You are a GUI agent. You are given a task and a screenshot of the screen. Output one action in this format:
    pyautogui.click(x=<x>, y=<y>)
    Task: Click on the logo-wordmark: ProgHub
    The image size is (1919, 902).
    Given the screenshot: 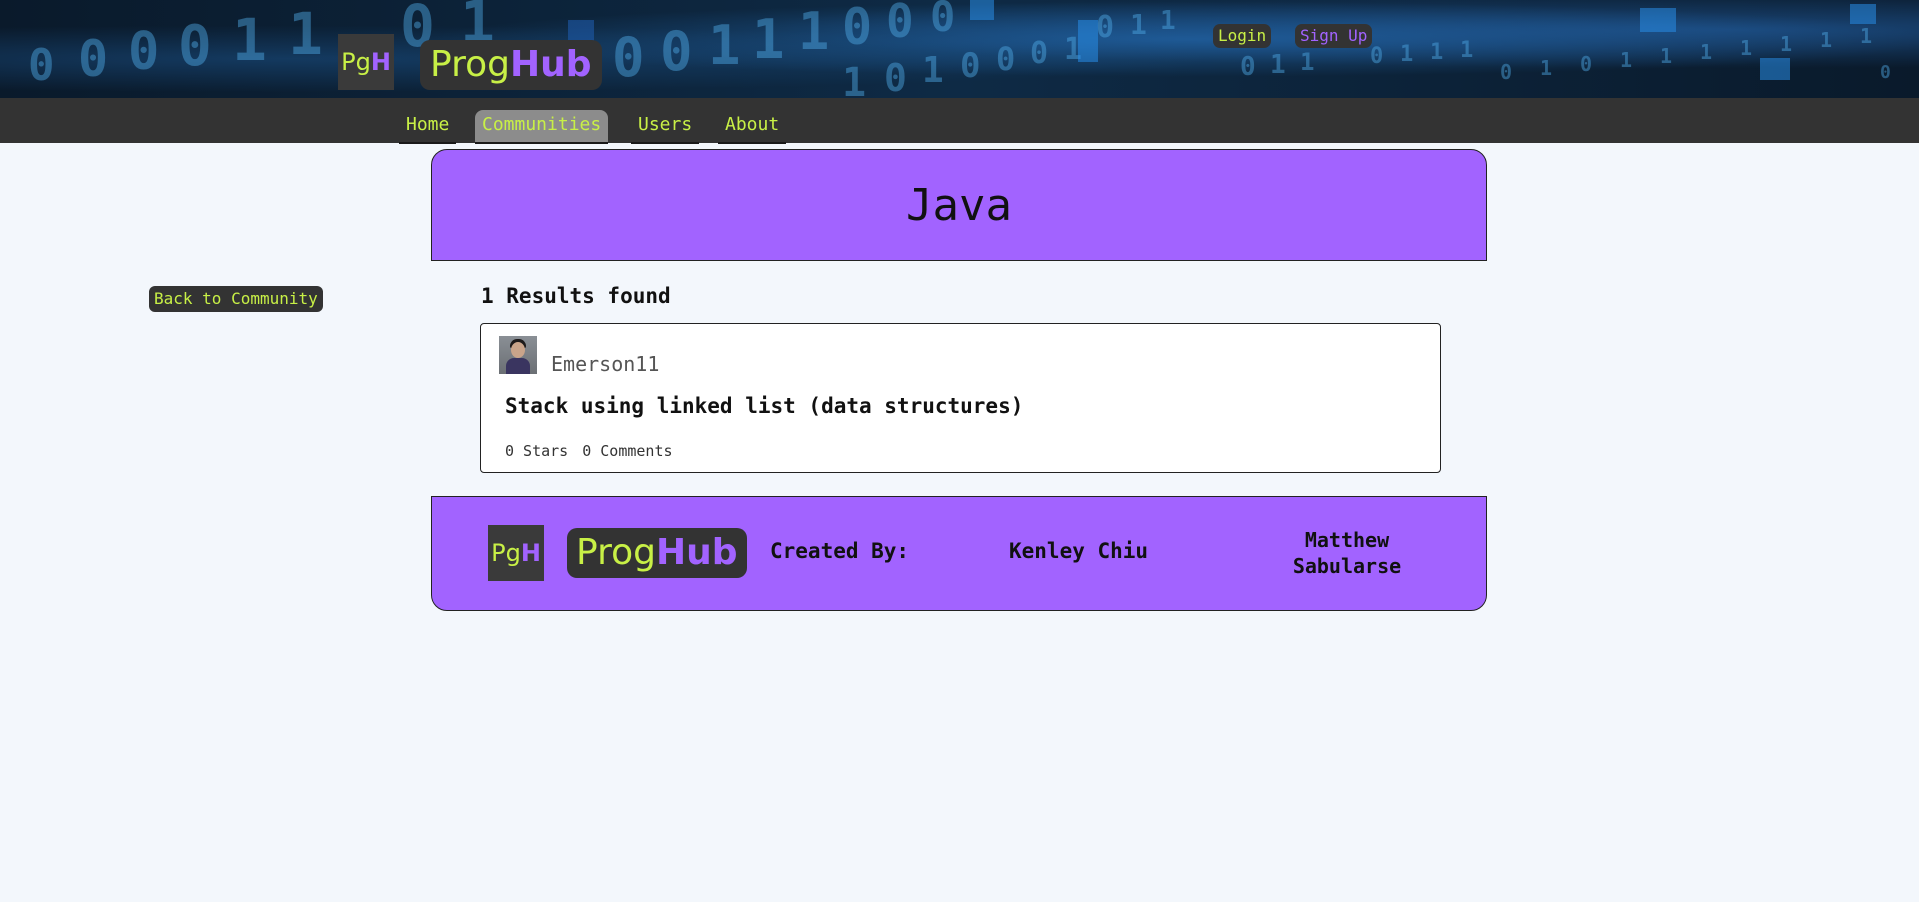 What is the action you would take?
    pyautogui.click(x=511, y=65)
    